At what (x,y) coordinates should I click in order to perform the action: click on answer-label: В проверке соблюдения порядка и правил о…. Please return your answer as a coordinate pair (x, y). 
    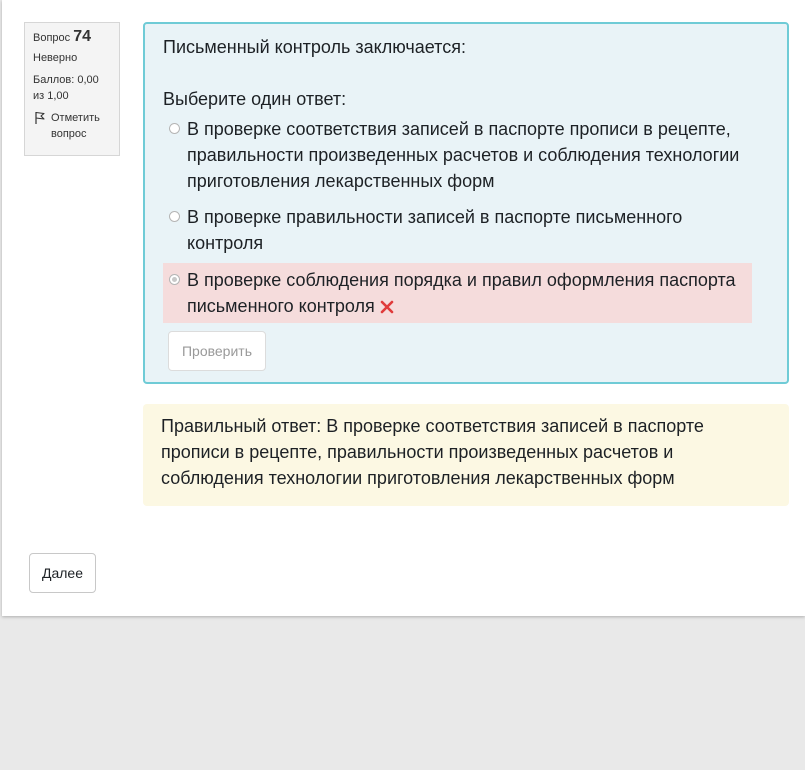
    Looking at the image, I should click on (461, 293).